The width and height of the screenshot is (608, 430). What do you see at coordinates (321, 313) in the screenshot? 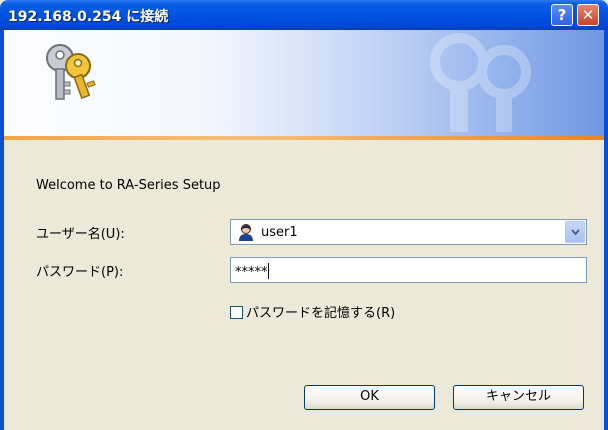
I see `remember-password-label: パスワードを記憶する(R)` at bounding box center [321, 313].